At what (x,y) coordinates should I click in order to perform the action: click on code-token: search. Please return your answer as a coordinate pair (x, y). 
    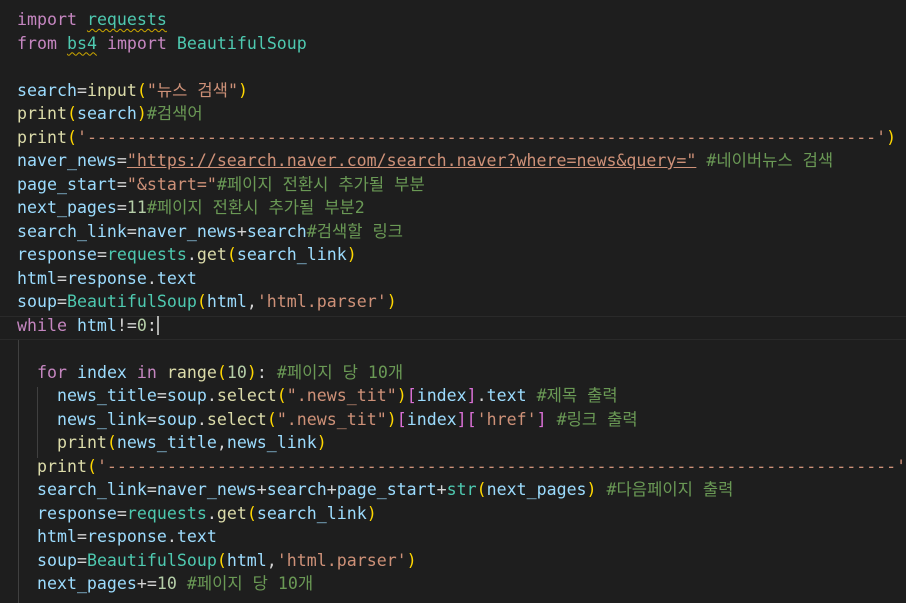
    Looking at the image, I should click on (106, 113).